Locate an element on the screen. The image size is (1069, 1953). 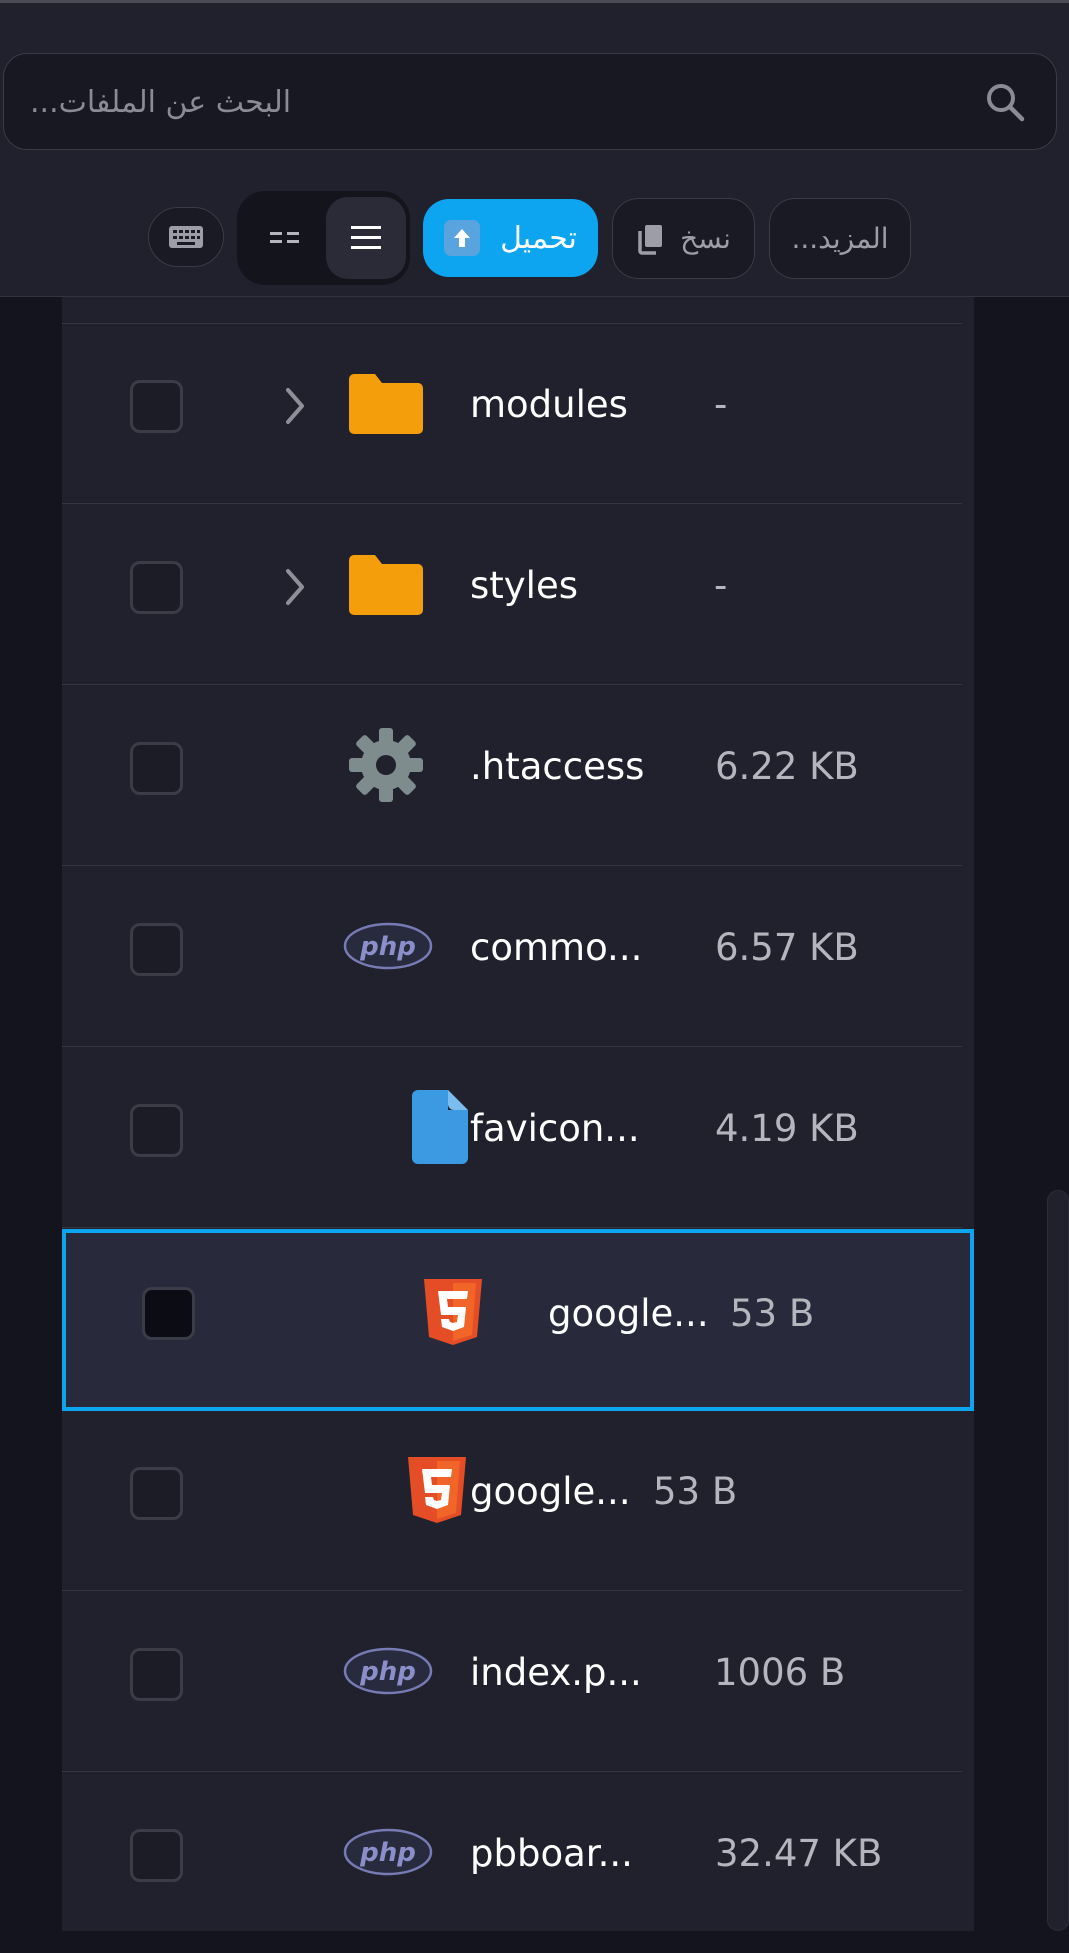
list-view-icon is located at coordinates (366, 237).